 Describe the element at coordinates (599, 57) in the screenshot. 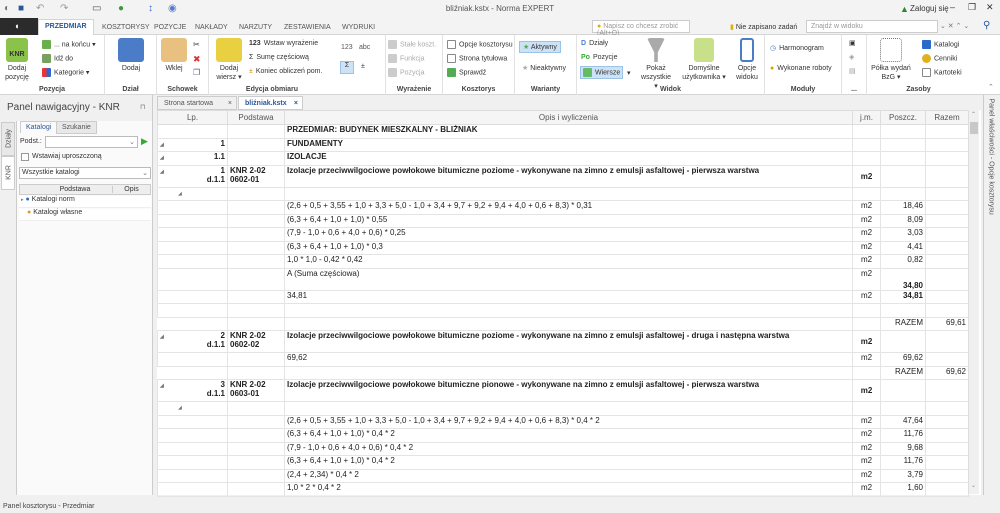

I see `positions-view-button: Po Pozycje` at that location.